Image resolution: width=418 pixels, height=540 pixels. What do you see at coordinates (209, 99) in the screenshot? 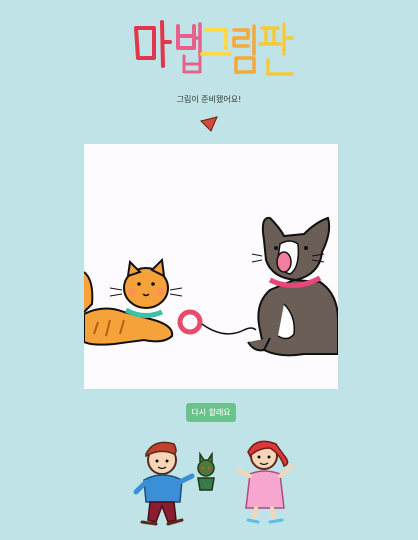
I see `status-message: 그림이 준비됐어요!` at bounding box center [209, 99].